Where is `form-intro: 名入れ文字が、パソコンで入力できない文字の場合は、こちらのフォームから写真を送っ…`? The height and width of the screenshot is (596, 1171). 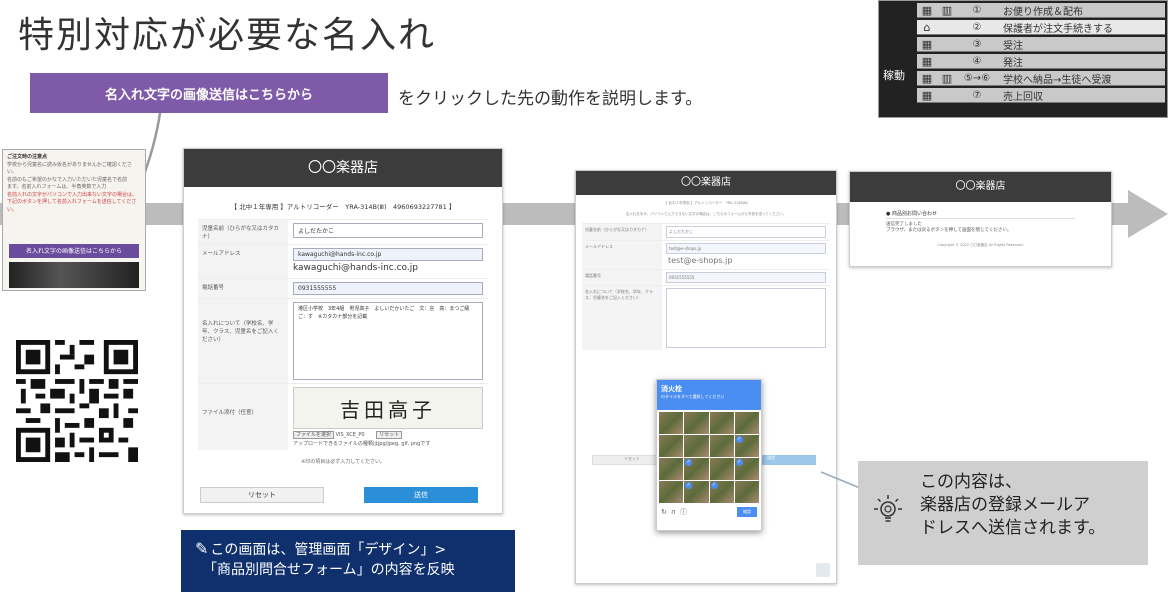
form-intro: 名入れ文字が、パソコンで入力できない文字の場合は、こちらのフォームから写真を送っ… is located at coordinates (706, 214).